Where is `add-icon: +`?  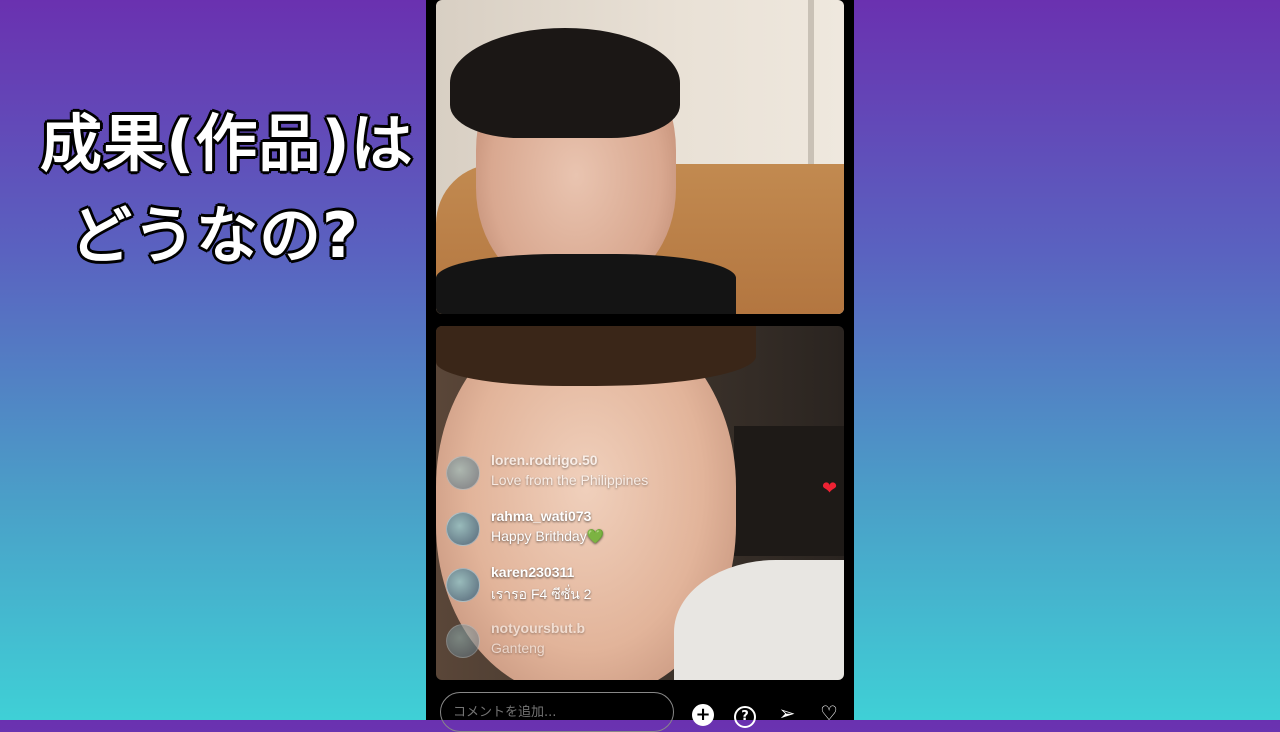 add-icon: + is located at coordinates (703, 713).